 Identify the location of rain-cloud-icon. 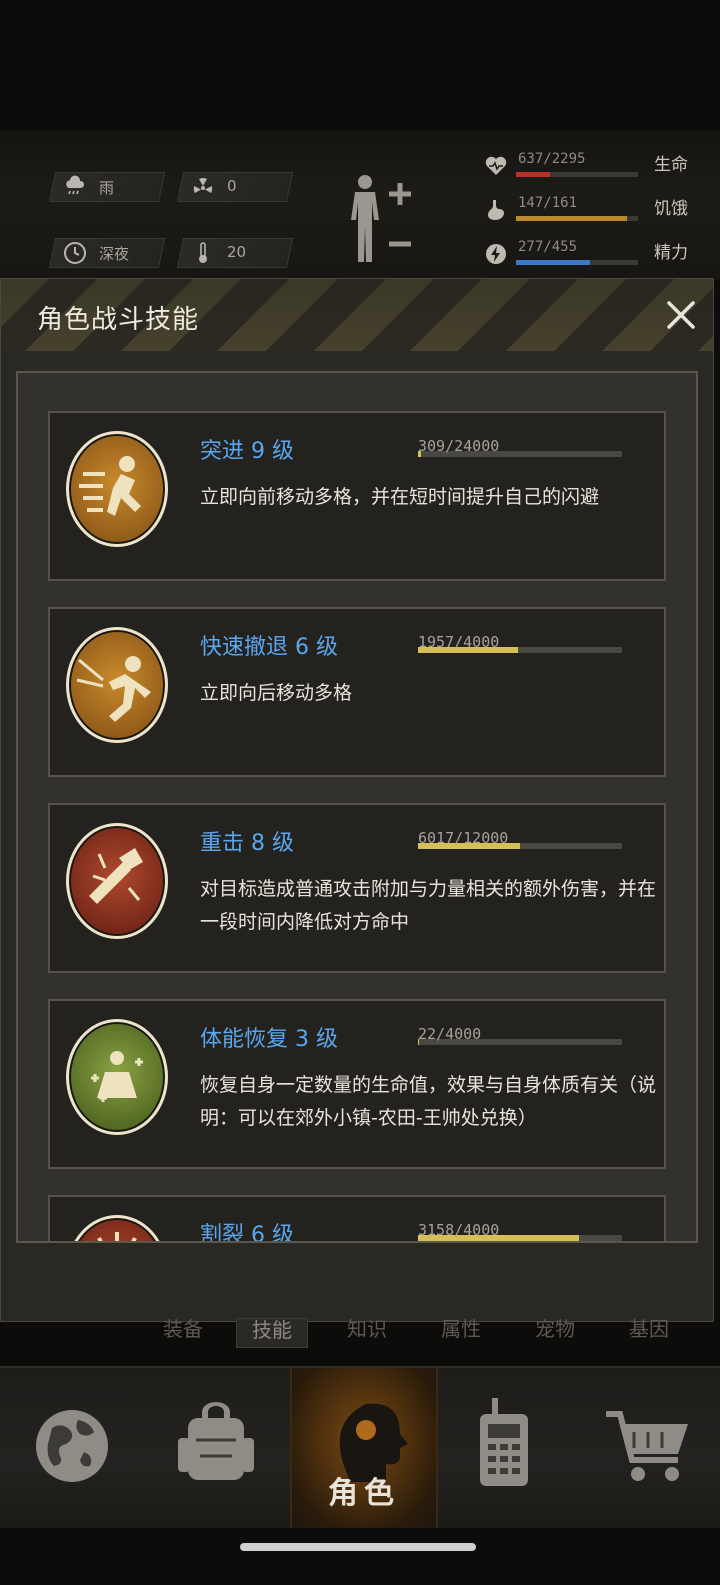
(75, 187).